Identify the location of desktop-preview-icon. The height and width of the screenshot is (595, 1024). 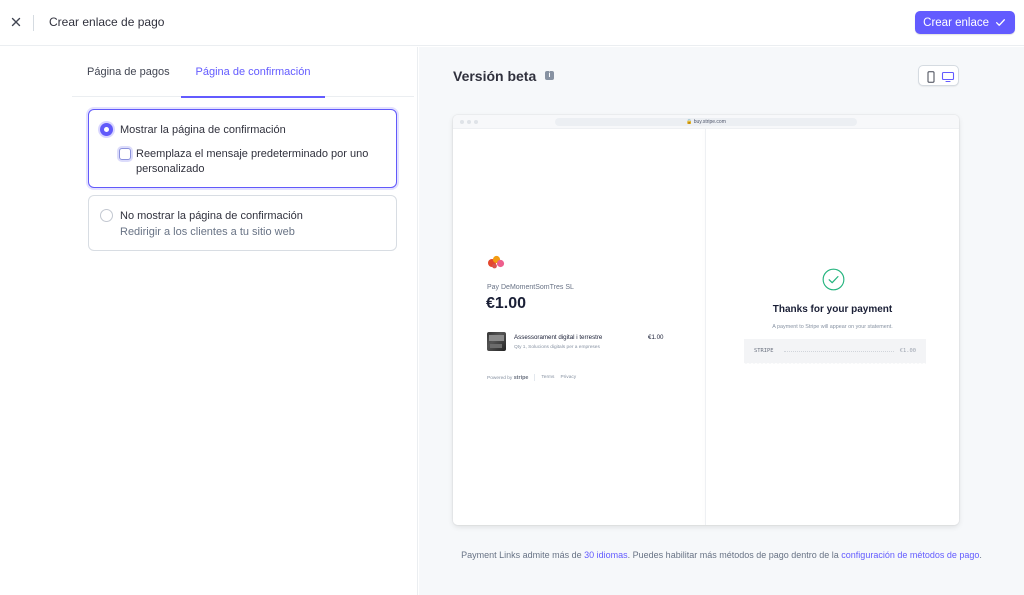
(948, 76).